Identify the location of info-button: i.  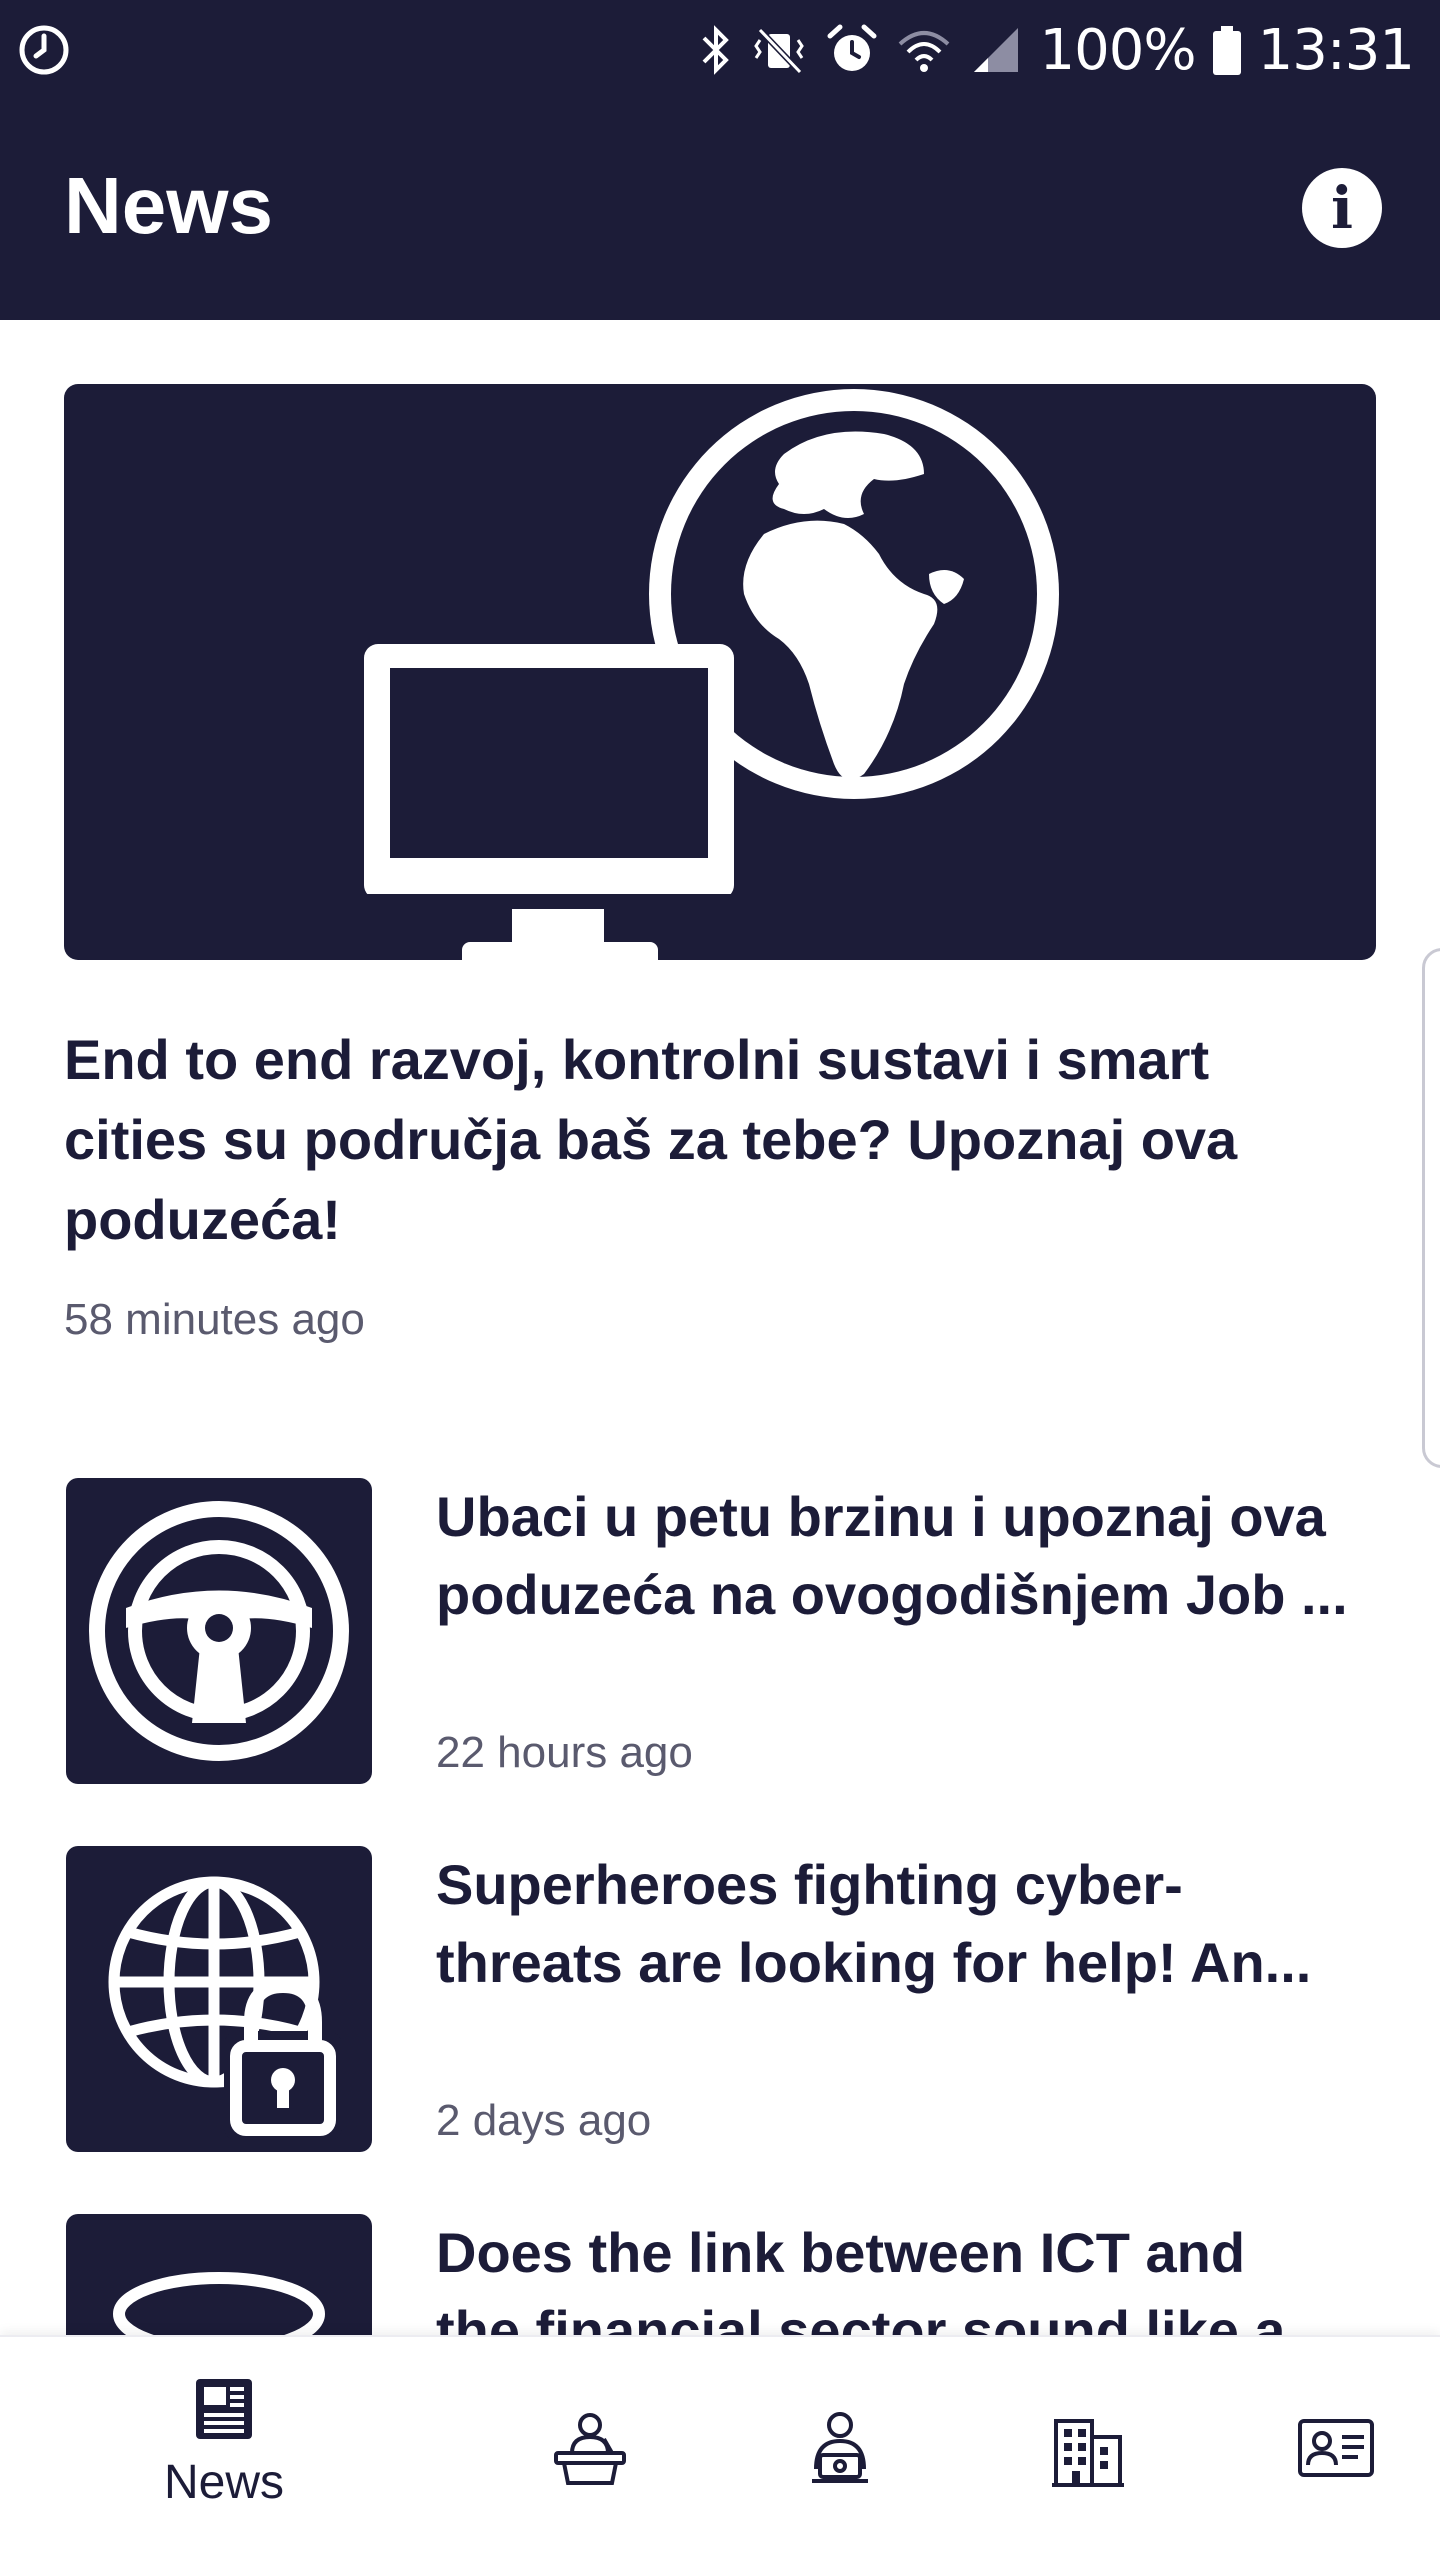
(1342, 208).